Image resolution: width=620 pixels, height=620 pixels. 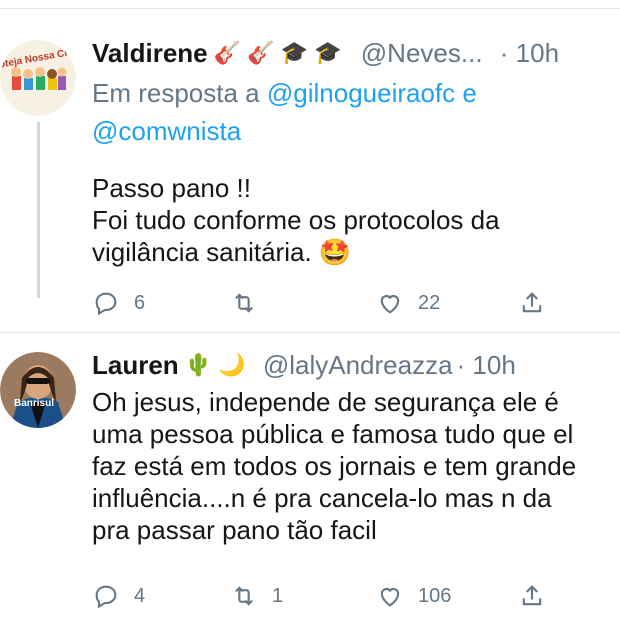 I want to click on reply-and: e, so click(x=469, y=93).